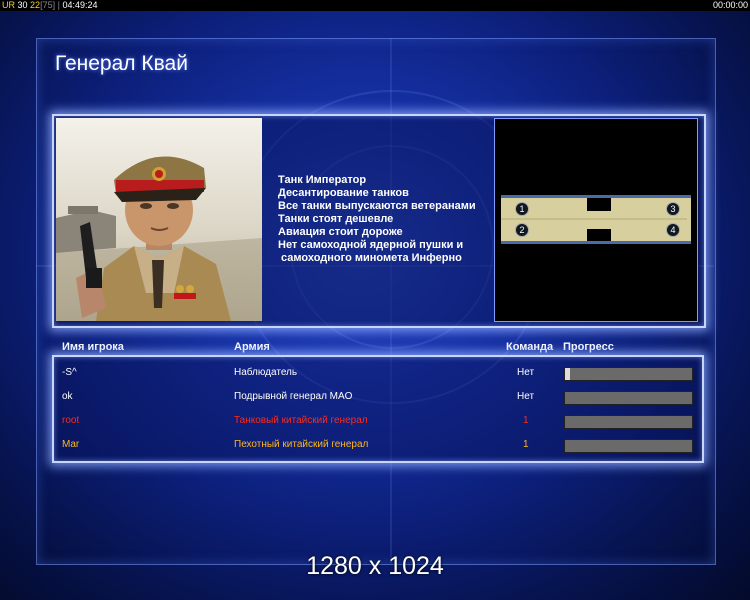 Image resolution: width=750 pixels, height=600 pixels. I want to click on map-start-slot-2: 2, so click(522, 230).